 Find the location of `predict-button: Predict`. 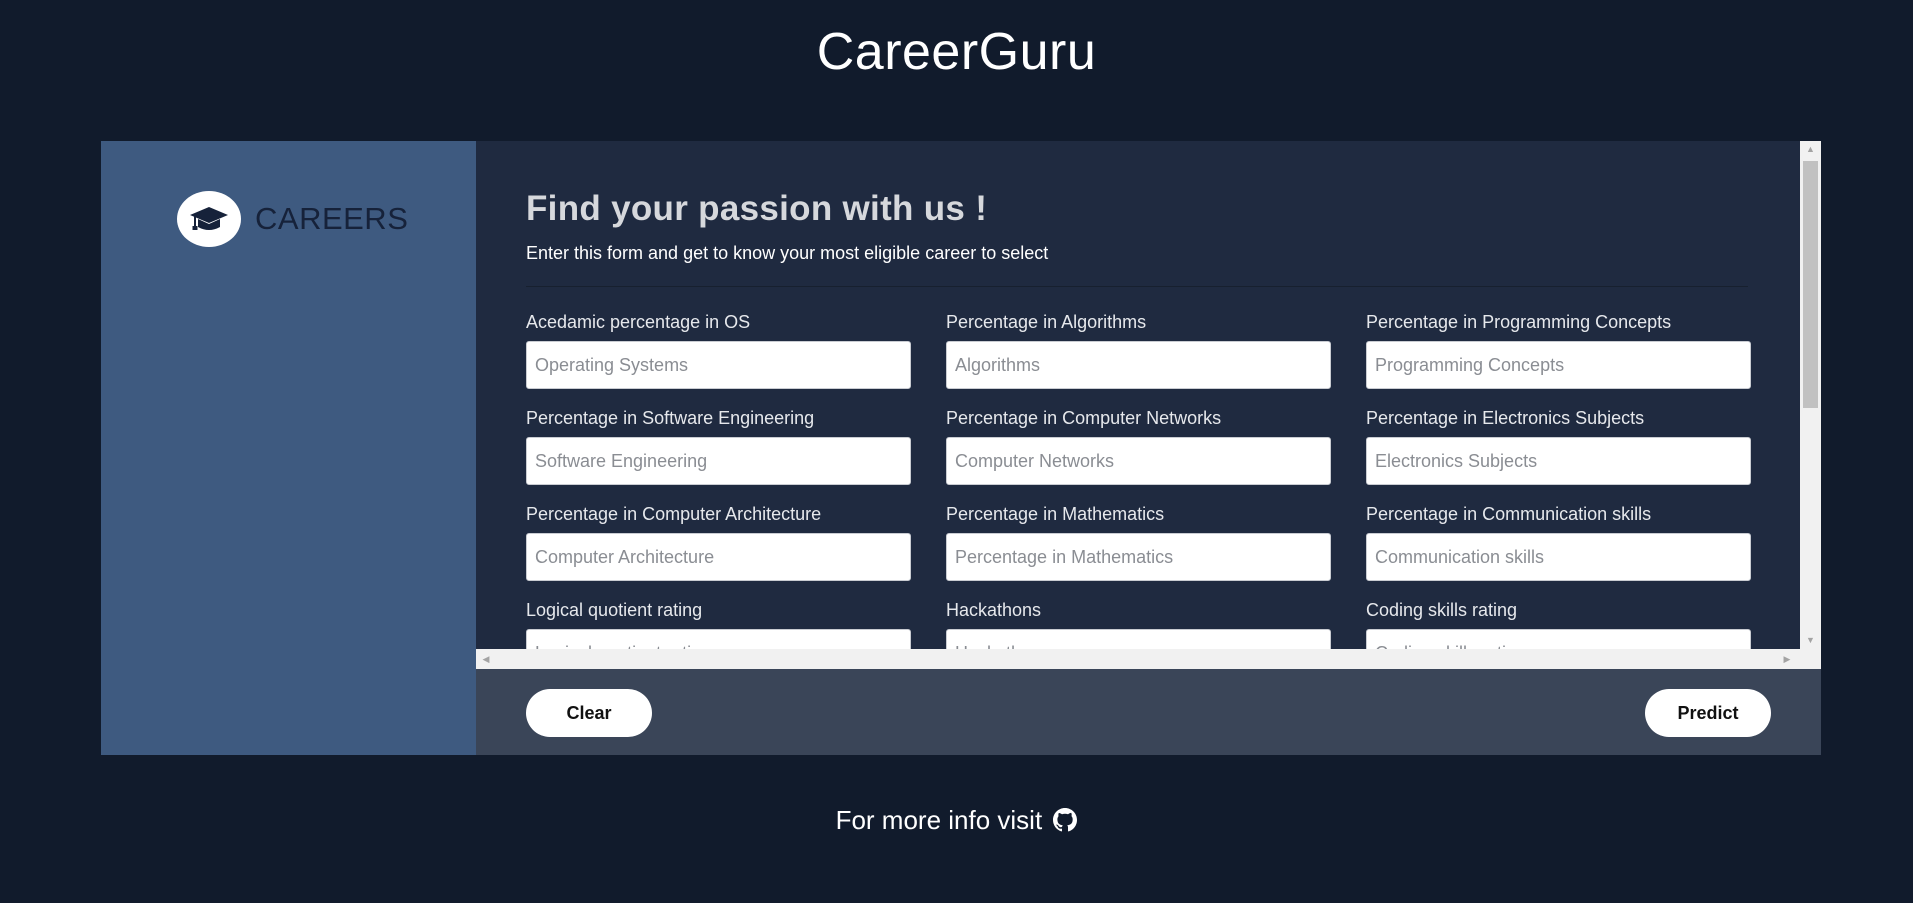

predict-button: Predict is located at coordinates (1708, 713).